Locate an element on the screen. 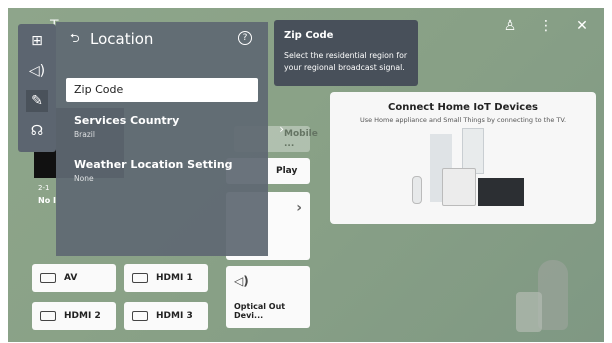 The image size is (612, 343). av-tile: AV is located at coordinates (74, 278).